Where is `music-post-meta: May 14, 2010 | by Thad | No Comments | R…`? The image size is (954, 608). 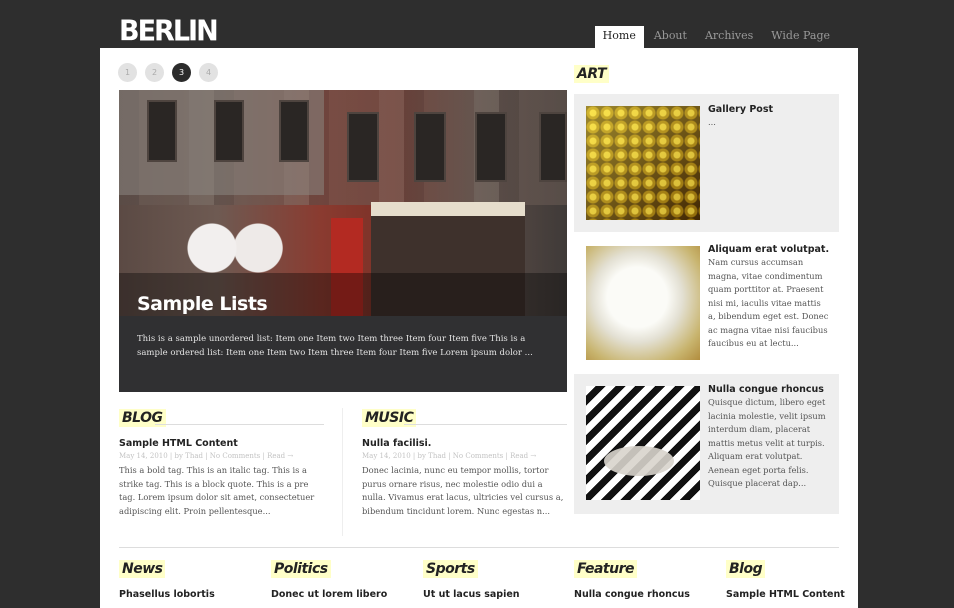
music-post-meta: May 14, 2010 | by Thad | No Comments | R… is located at coordinates (449, 456).